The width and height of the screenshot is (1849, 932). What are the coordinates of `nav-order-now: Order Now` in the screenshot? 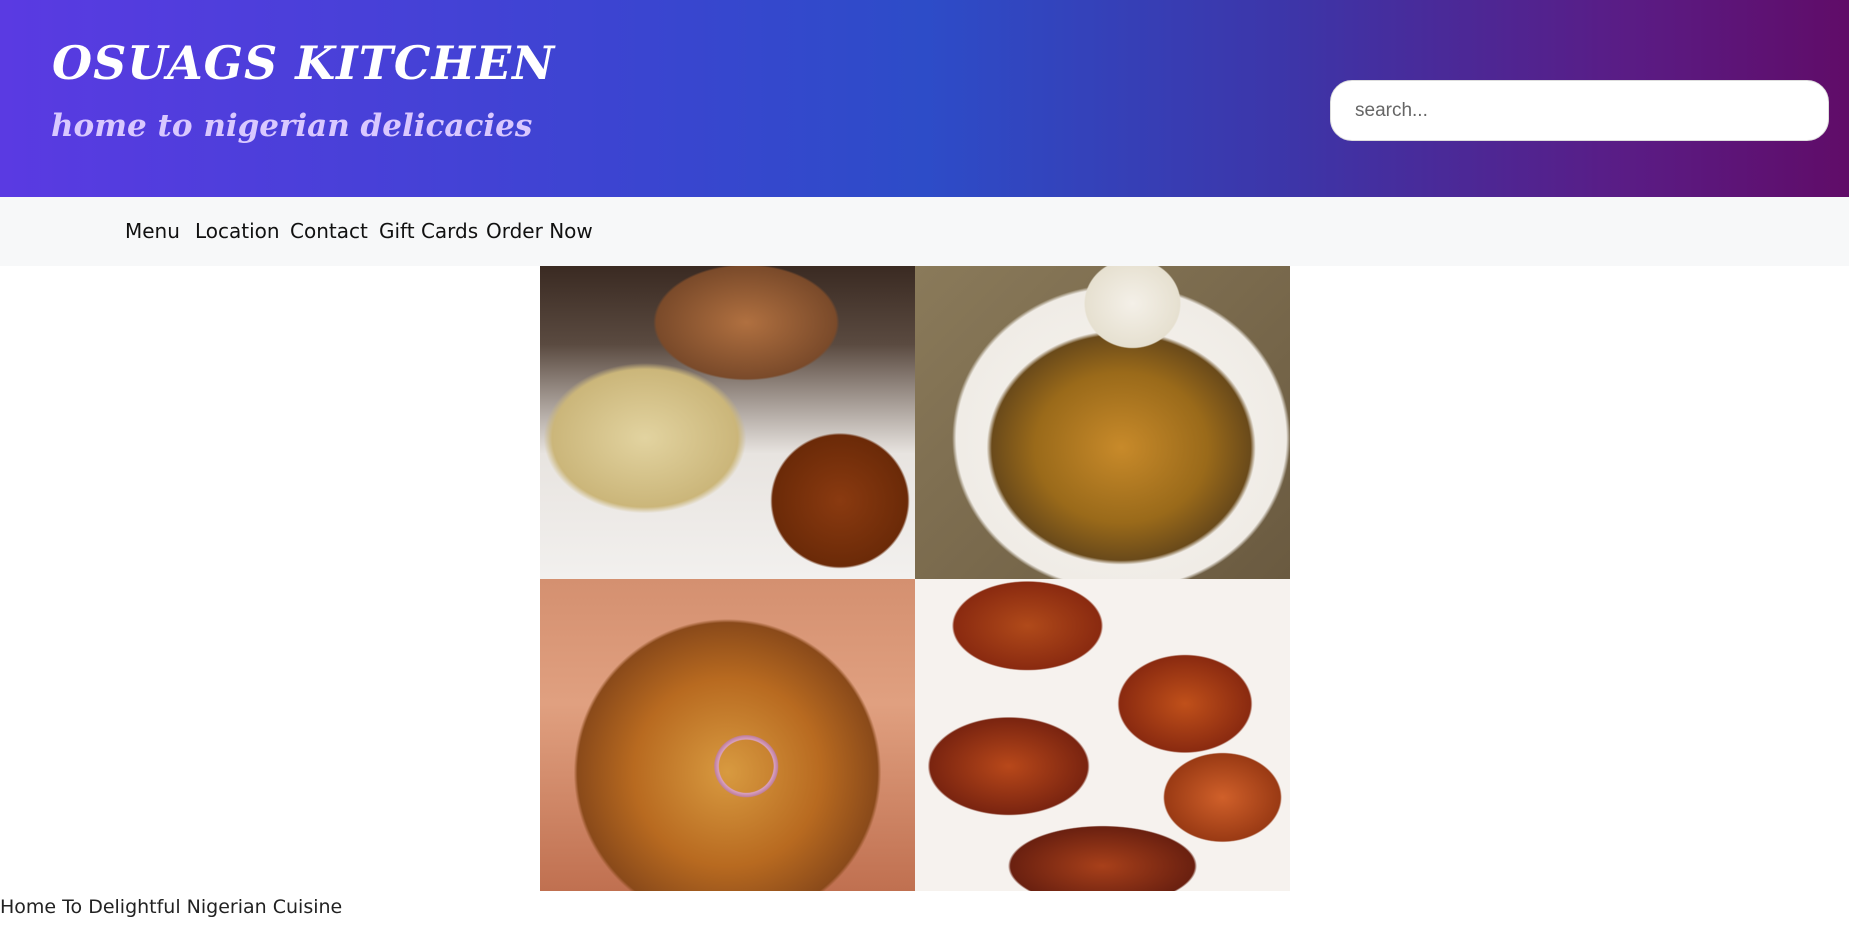 It's located at (539, 231).